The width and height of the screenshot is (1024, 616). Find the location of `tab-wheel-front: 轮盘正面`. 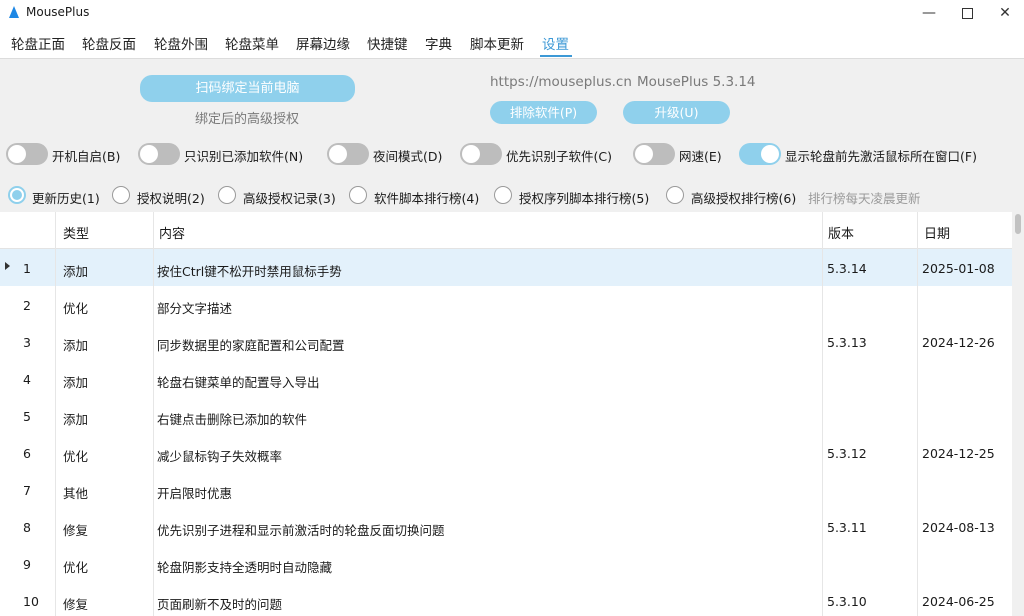

tab-wheel-front: 轮盘正面 is located at coordinates (38, 43).